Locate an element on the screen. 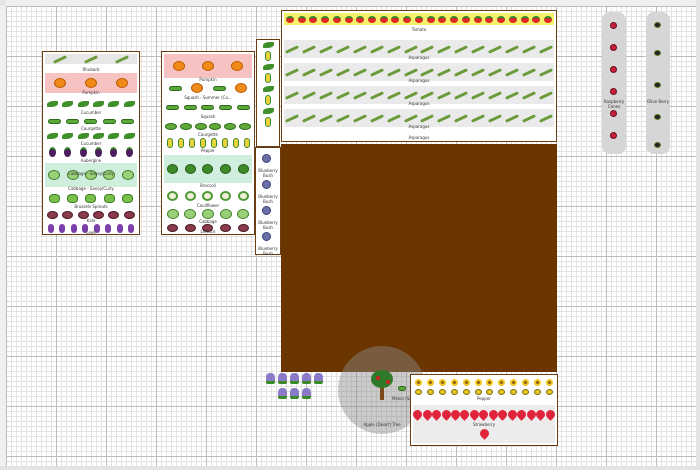 This screenshot has height=470, width=700. row-label: Rhubarb is located at coordinates (91, 69).